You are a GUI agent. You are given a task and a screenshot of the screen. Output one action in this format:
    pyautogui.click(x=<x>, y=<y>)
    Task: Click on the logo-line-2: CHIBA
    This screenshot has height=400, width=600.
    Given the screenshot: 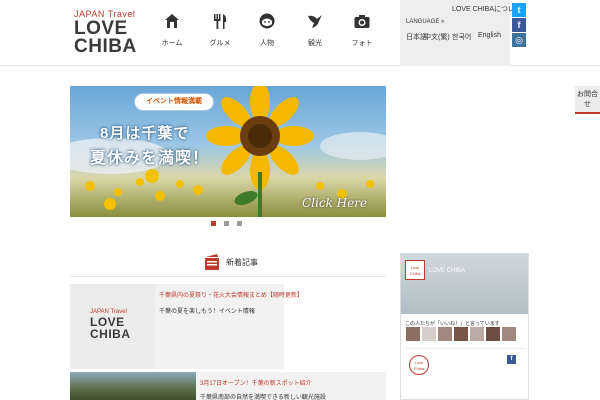 What is the action you would take?
    pyautogui.click(x=105, y=46)
    